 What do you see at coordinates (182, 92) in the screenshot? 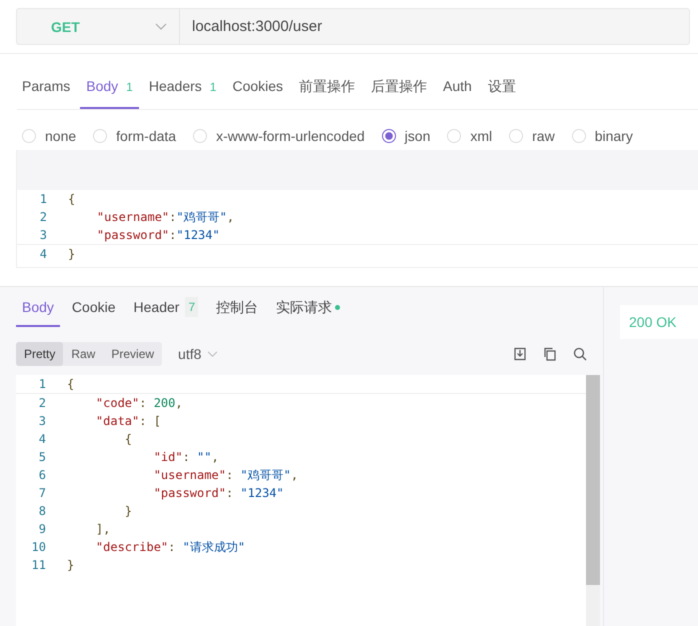
I see `request-tab: Headers 1` at bounding box center [182, 92].